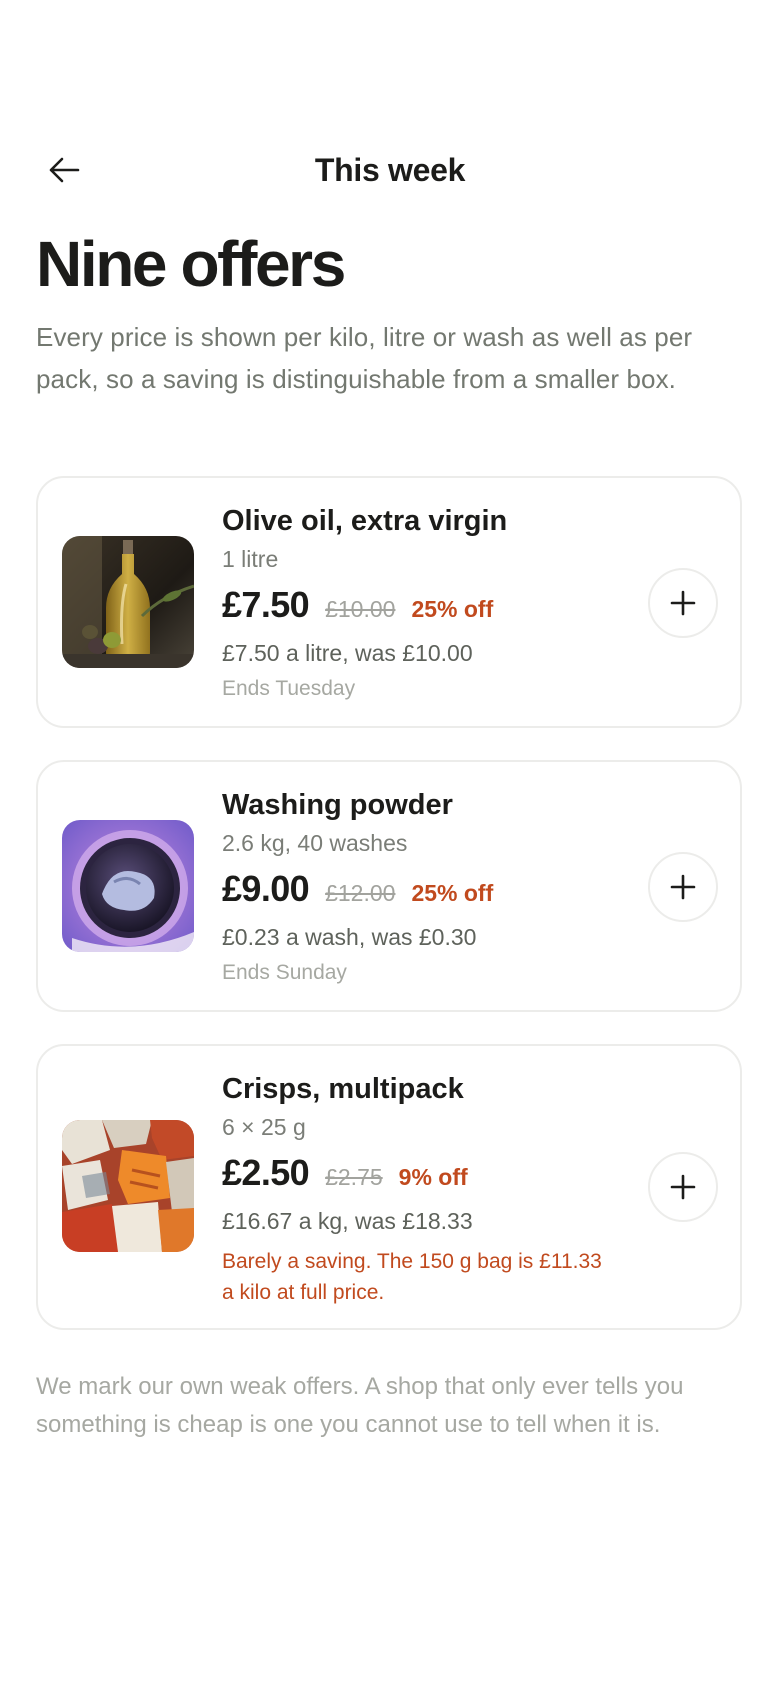  I want to click on unit-price: £16.67 a kg, was £18.33, so click(347, 1221).